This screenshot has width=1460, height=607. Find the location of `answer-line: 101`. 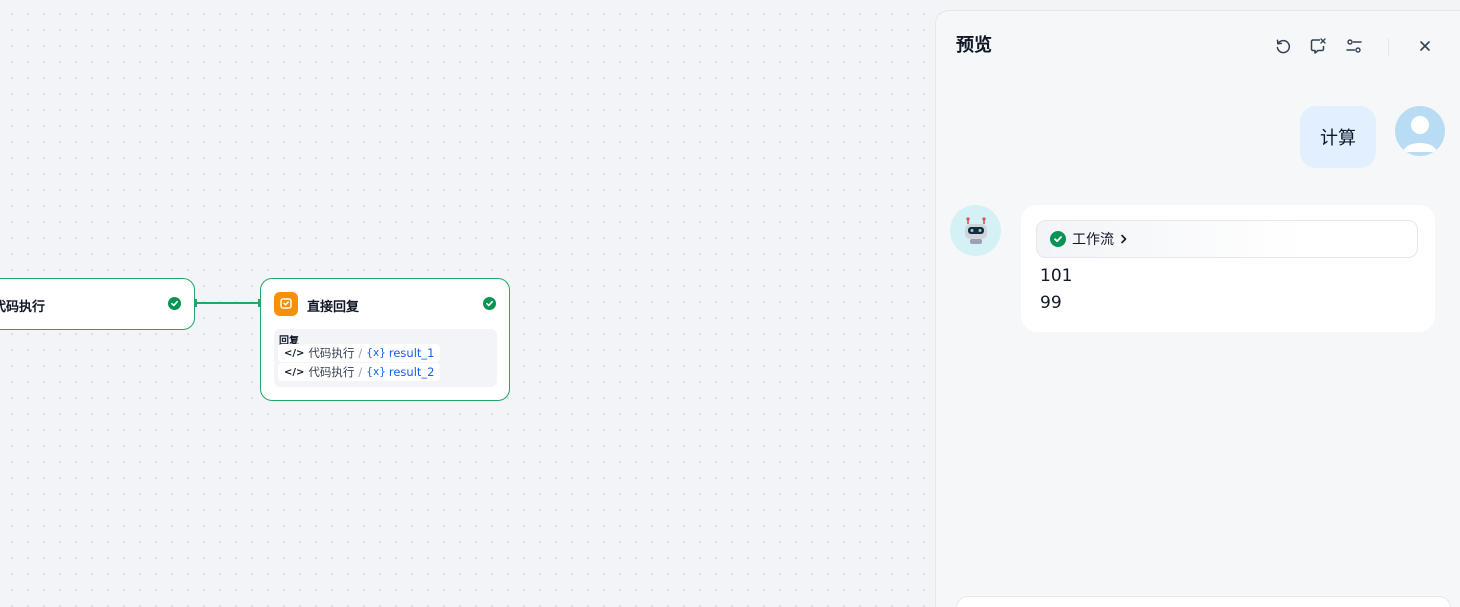

answer-line: 101 is located at coordinates (1056, 276).